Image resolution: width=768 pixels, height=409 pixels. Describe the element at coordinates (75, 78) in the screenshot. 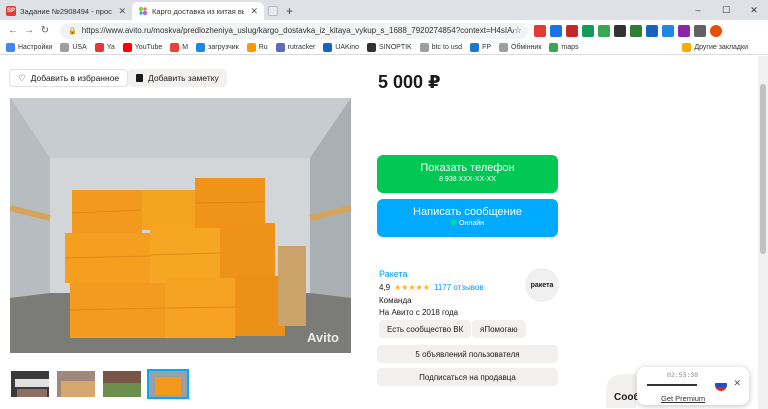

I see `add-to-favorites-label: Добавить в избранное` at that location.